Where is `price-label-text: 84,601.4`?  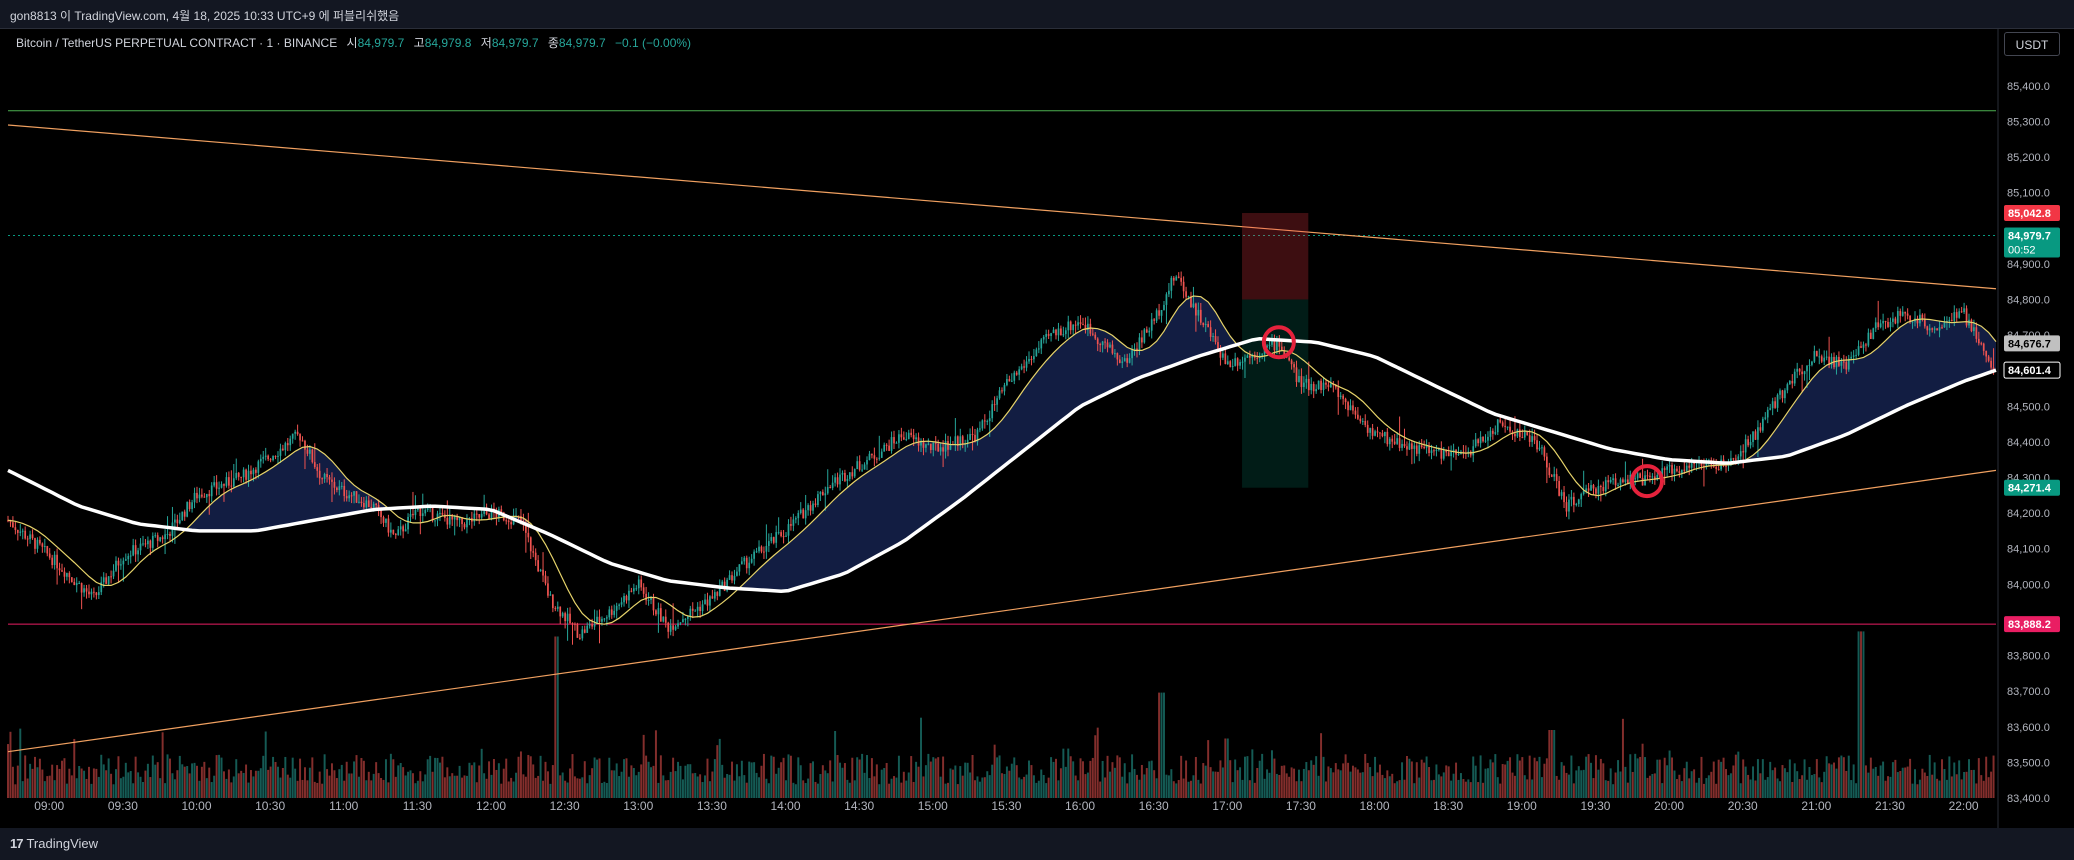 price-label-text: 84,601.4 is located at coordinates (2030, 371).